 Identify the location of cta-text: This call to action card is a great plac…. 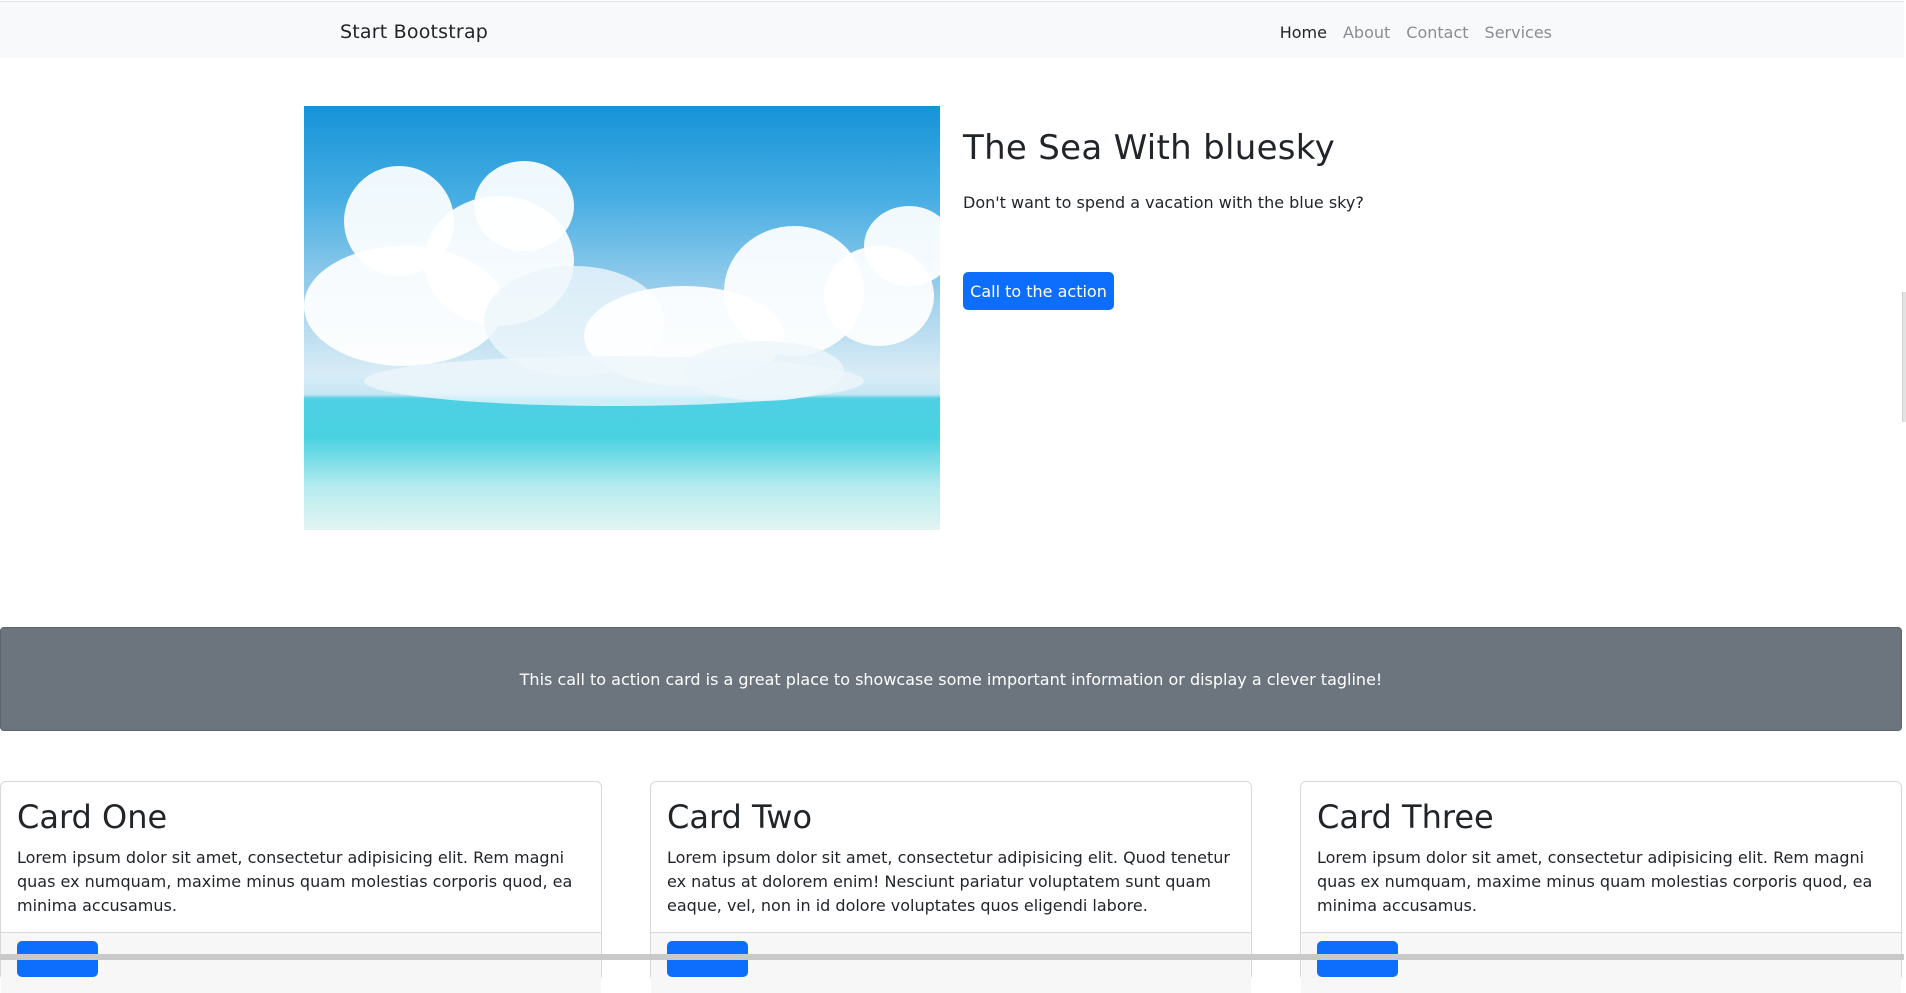
(951, 679).